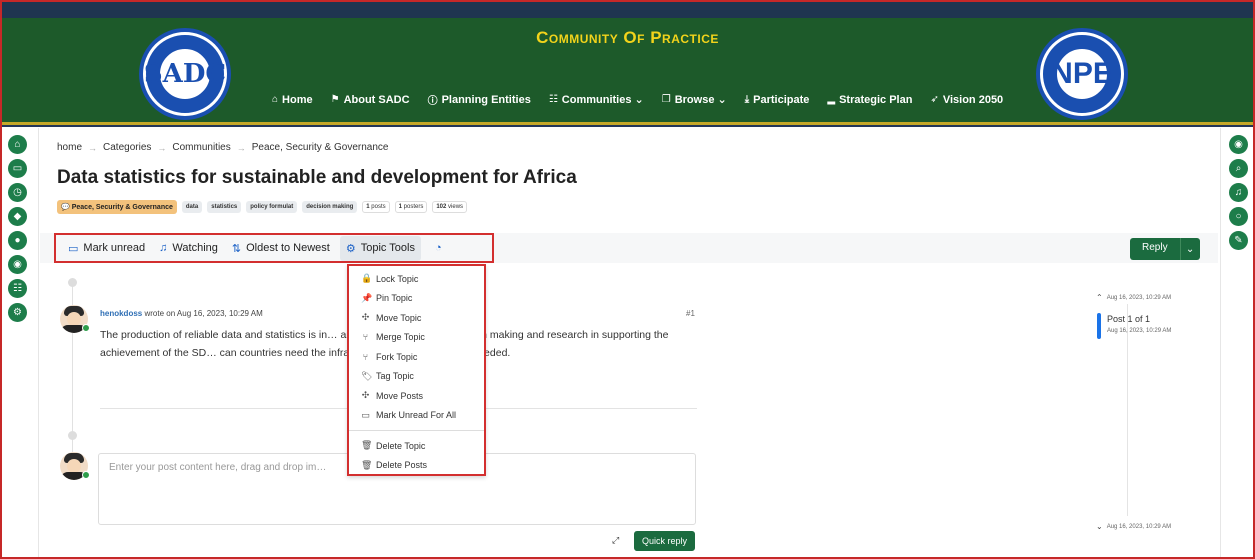  Describe the element at coordinates (297, 99) in the screenshot. I see `nav-home-label: Home` at that location.